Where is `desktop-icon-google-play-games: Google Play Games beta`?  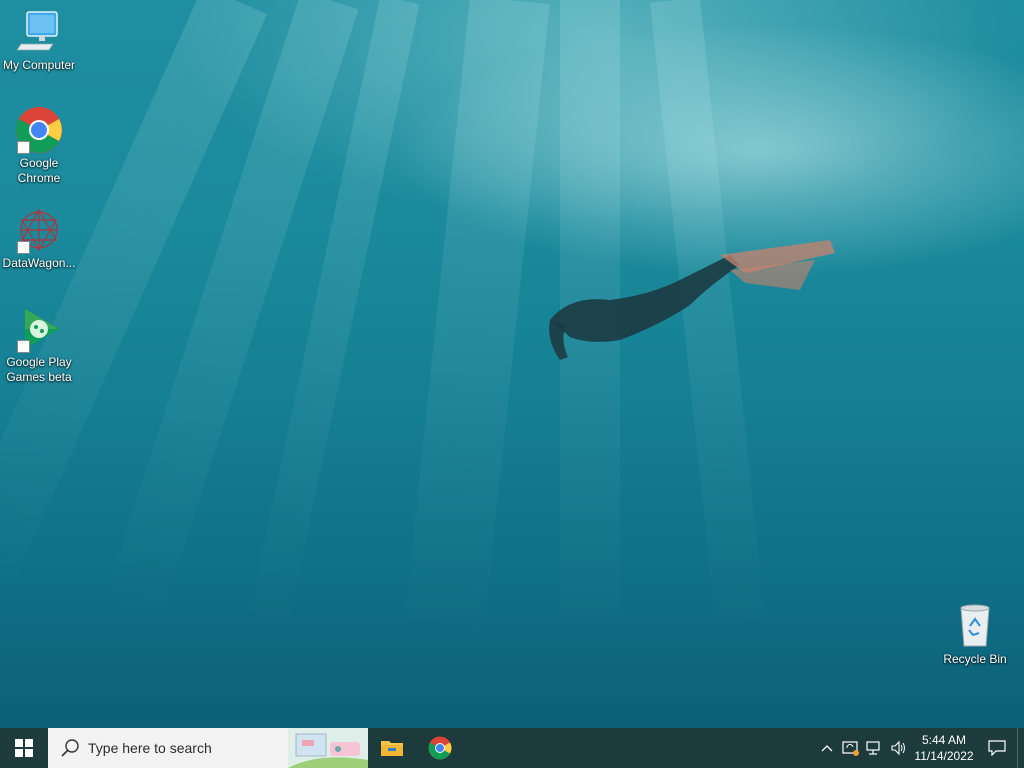 desktop-icon-google-play-games: Google Play Games beta is located at coordinates (39, 345).